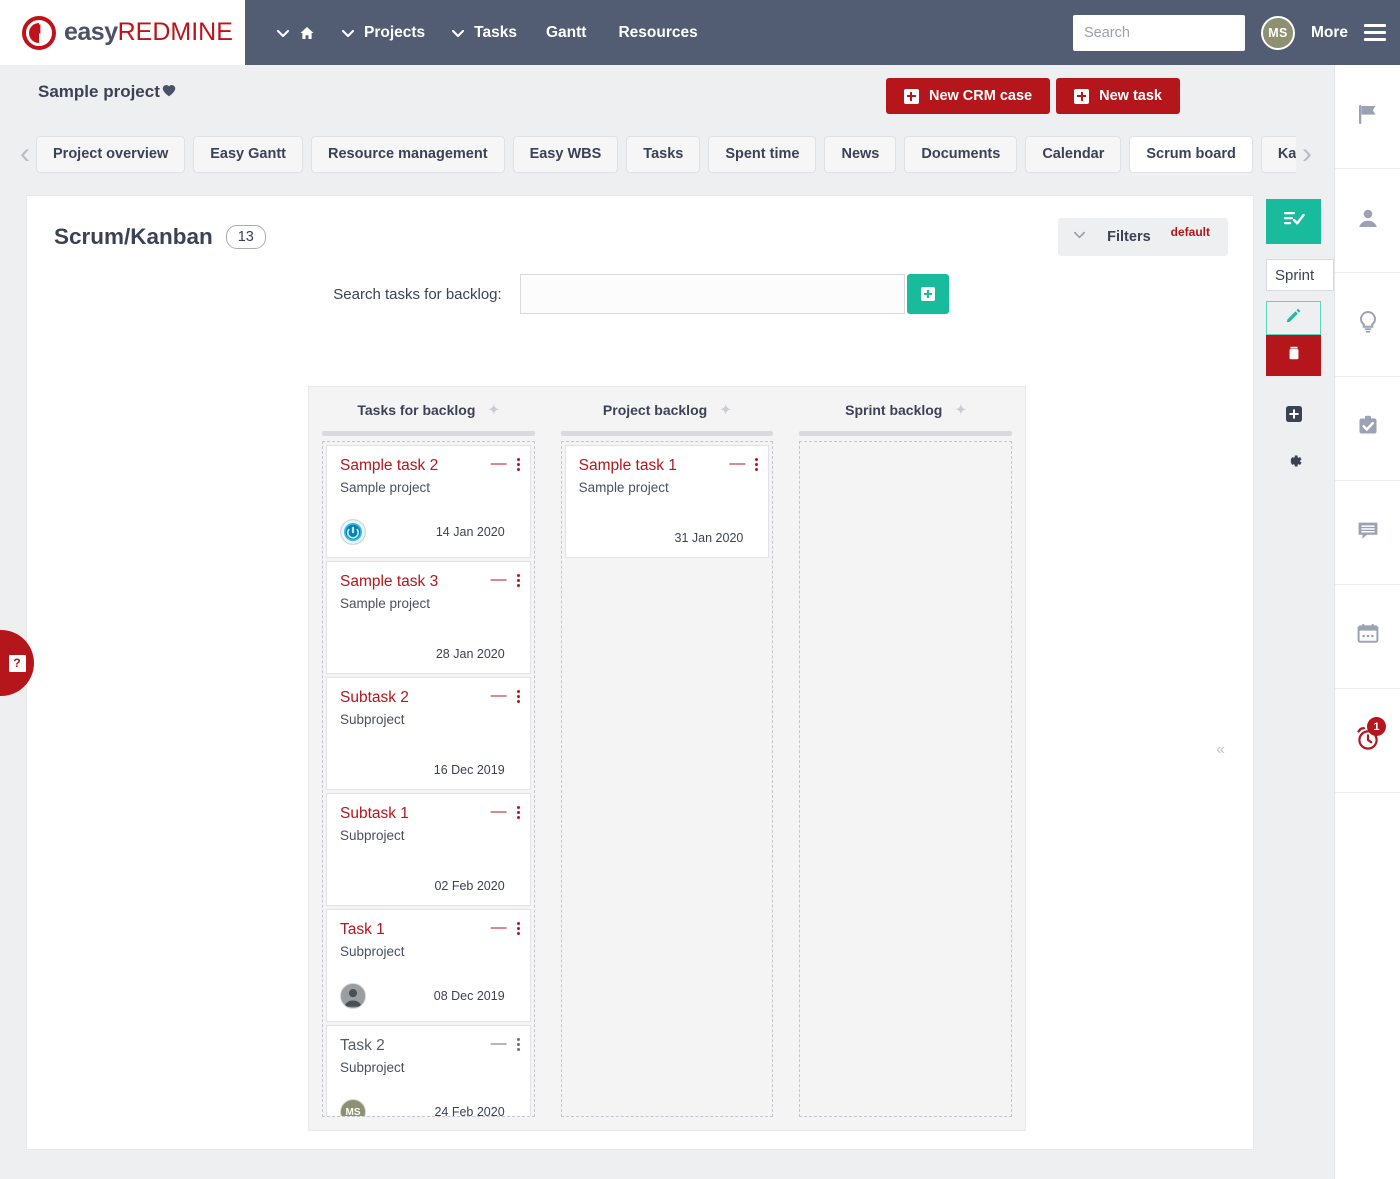  What do you see at coordinates (906, 779) in the screenshot?
I see `column-drop-zone` at bounding box center [906, 779].